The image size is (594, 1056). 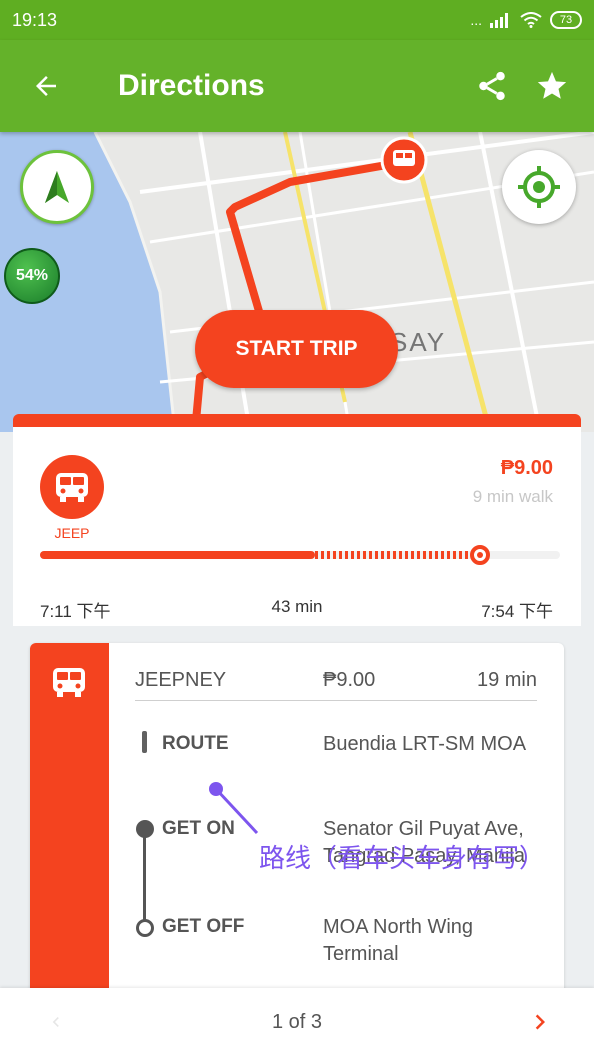 I want to click on annotation-text: 路线（看车头车身有写）, so click(x=402, y=859).